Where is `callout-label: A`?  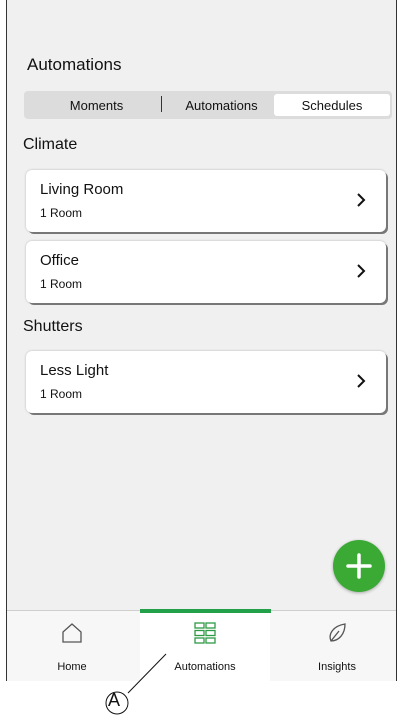
callout-label: A is located at coordinates (114, 700).